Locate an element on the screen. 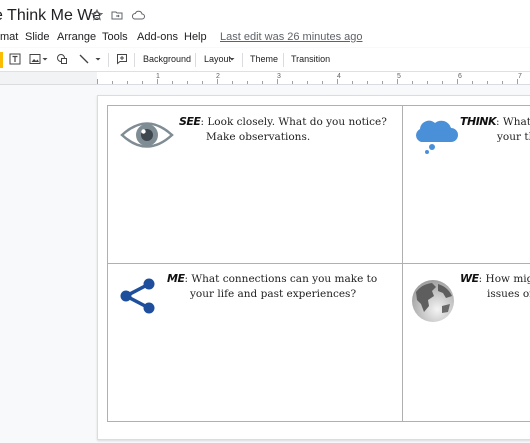 This screenshot has height=443, width=530. think-keyword: THINK is located at coordinates (478, 121).